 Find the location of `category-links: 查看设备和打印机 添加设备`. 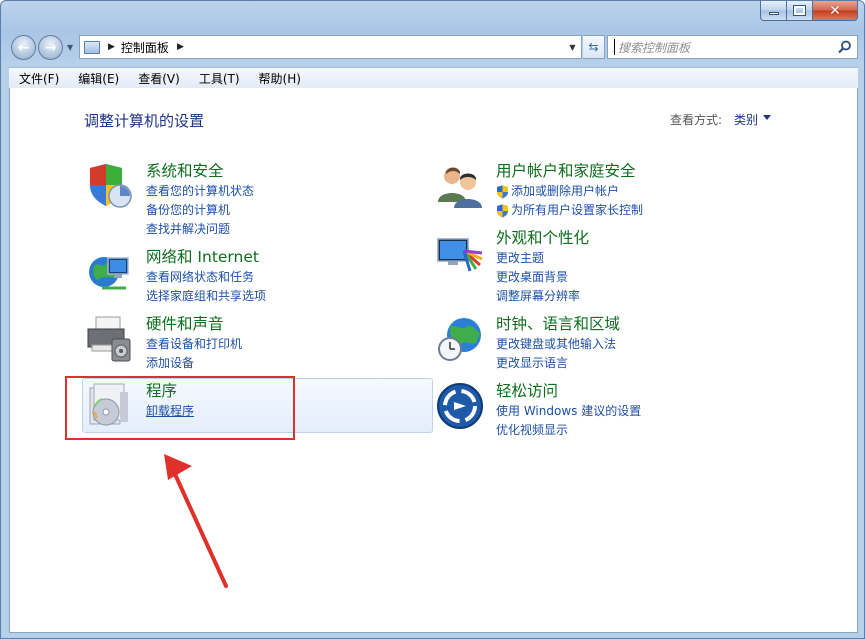

category-links: 查看设备和打印机 添加设备 is located at coordinates (194, 354).